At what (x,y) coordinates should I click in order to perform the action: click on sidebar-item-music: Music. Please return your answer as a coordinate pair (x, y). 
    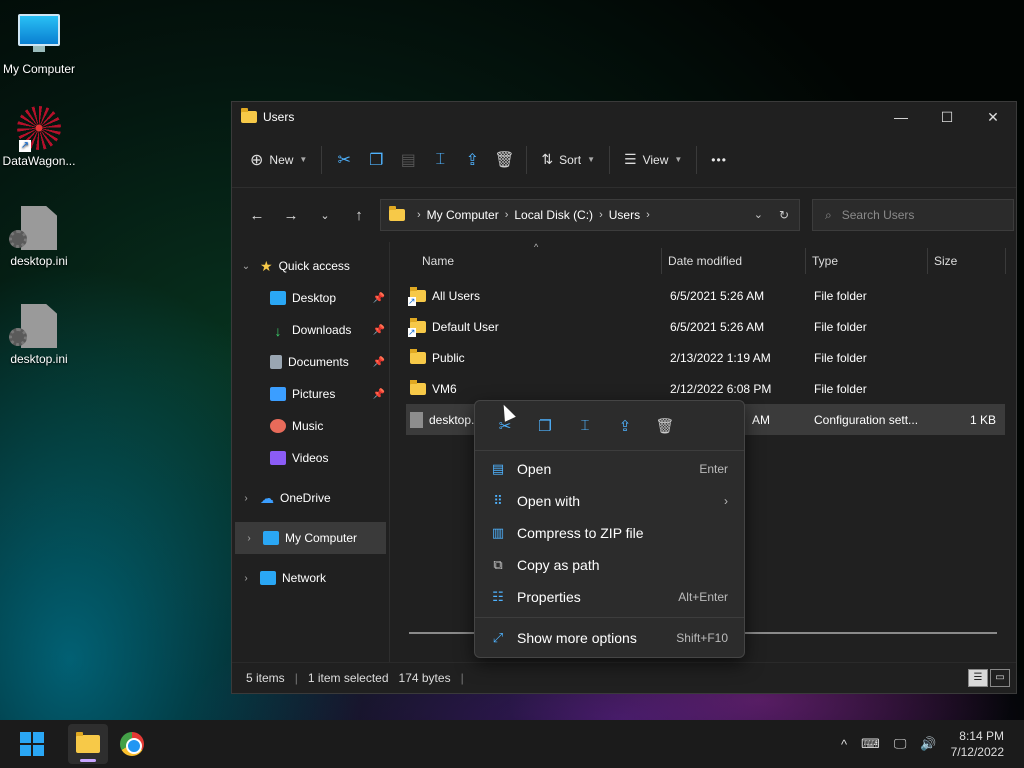
    Looking at the image, I should click on (310, 426).